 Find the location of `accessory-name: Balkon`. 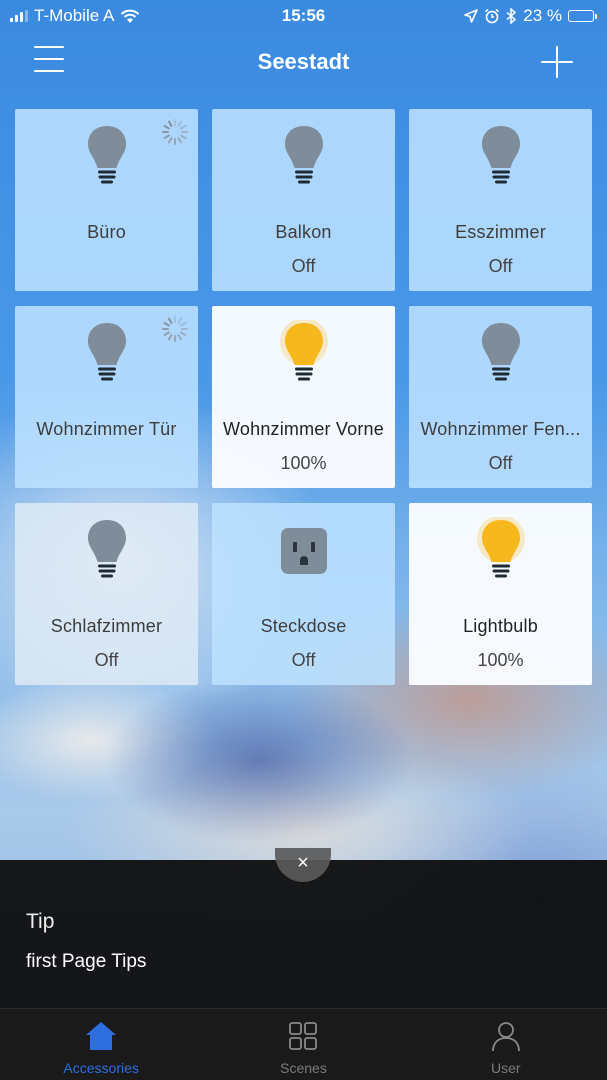

accessory-name: Balkon is located at coordinates (303, 232).